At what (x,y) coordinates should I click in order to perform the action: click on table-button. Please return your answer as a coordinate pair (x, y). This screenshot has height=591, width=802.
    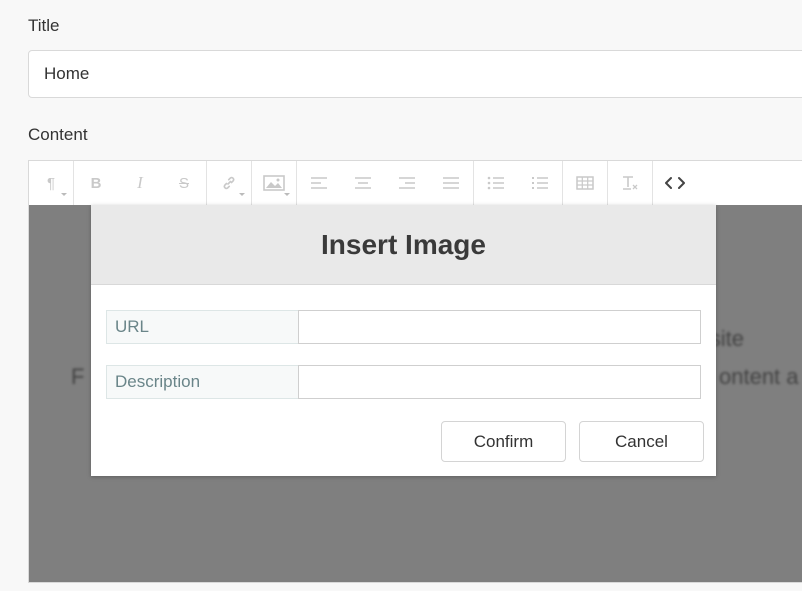
    Looking at the image, I should click on (585, 183).